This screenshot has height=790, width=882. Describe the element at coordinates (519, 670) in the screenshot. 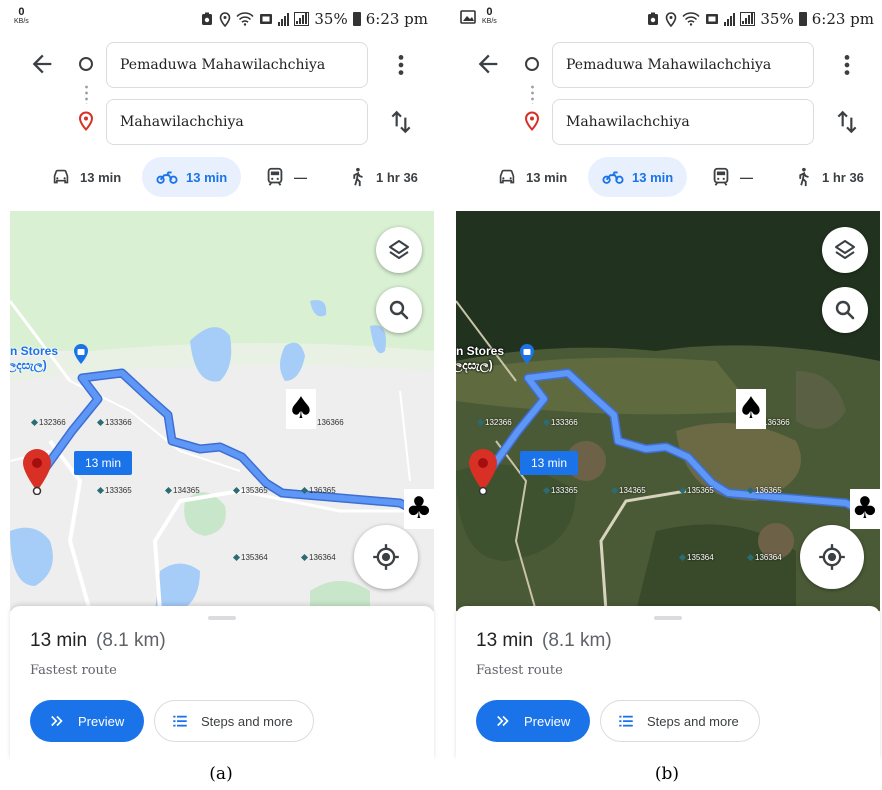

I see `route-subtitle: Fastest route` at that location.